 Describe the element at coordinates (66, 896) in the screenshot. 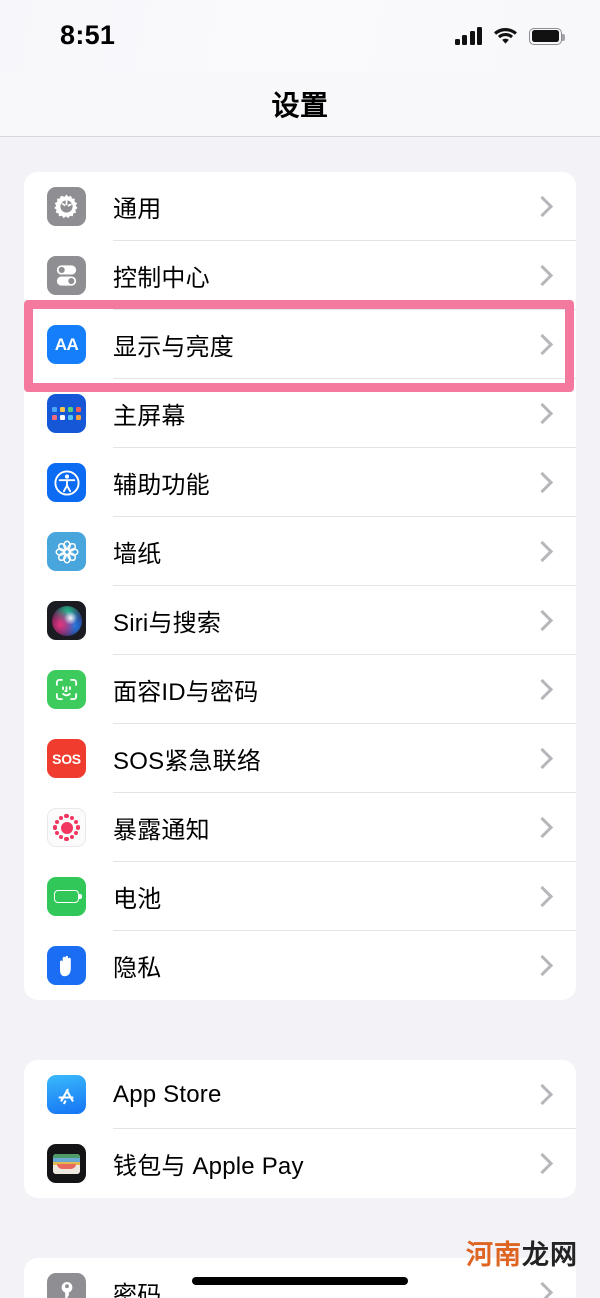

I see `battery-icon` at that location.